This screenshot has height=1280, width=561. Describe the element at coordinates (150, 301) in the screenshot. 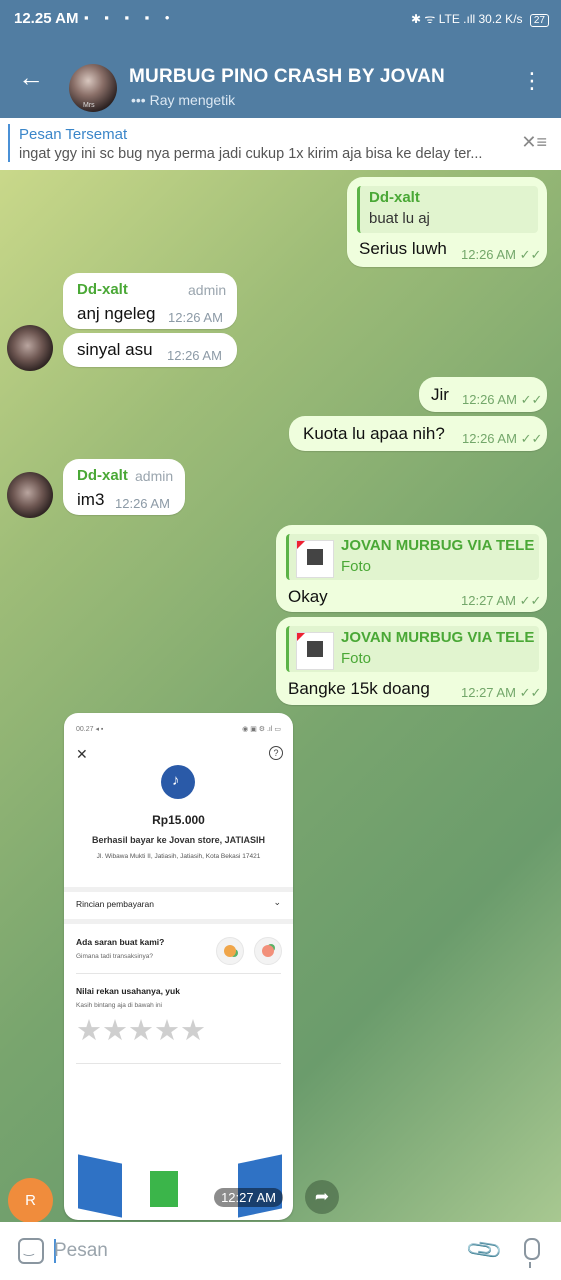

I see `message-bubble-incoming: Dd-xalt admin anj ngeleg 12:26 AM` at that location.